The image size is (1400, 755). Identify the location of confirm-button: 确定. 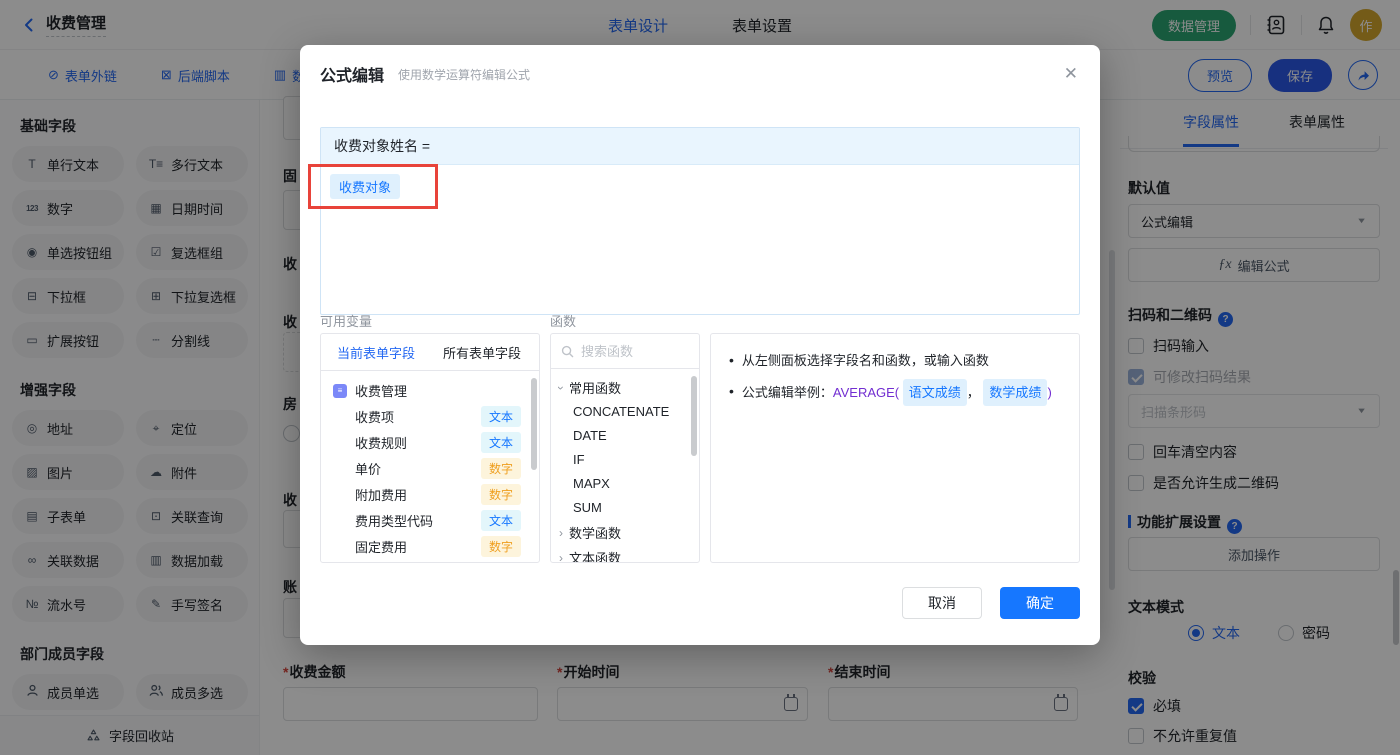
(1040, 603).